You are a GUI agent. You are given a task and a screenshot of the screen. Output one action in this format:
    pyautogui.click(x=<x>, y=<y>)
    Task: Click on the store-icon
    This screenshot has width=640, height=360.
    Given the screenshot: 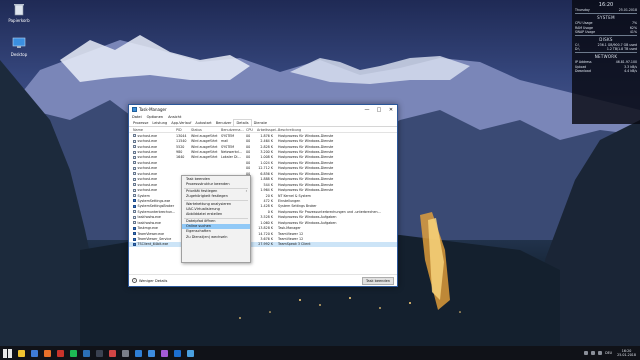 What is the action you would take?
    pyautogui.click(x=138, y=353)
    